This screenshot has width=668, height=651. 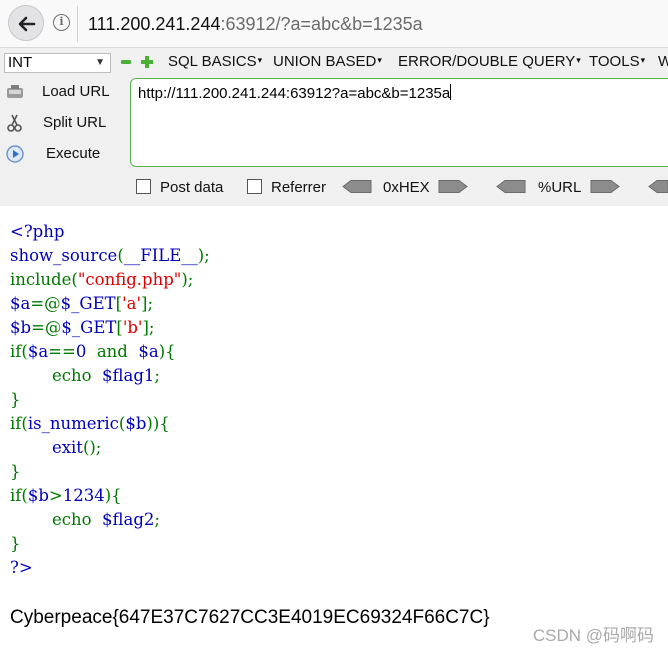 I want to click on code-token: ?>, so click(x=21, y=567).